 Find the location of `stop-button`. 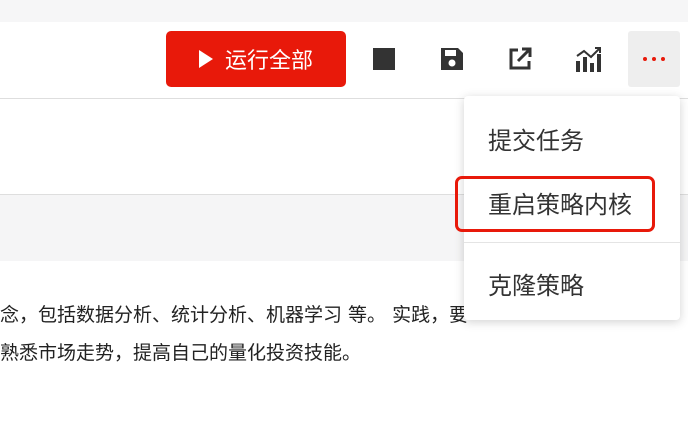

stop-button is located at coordinates (384, 59).